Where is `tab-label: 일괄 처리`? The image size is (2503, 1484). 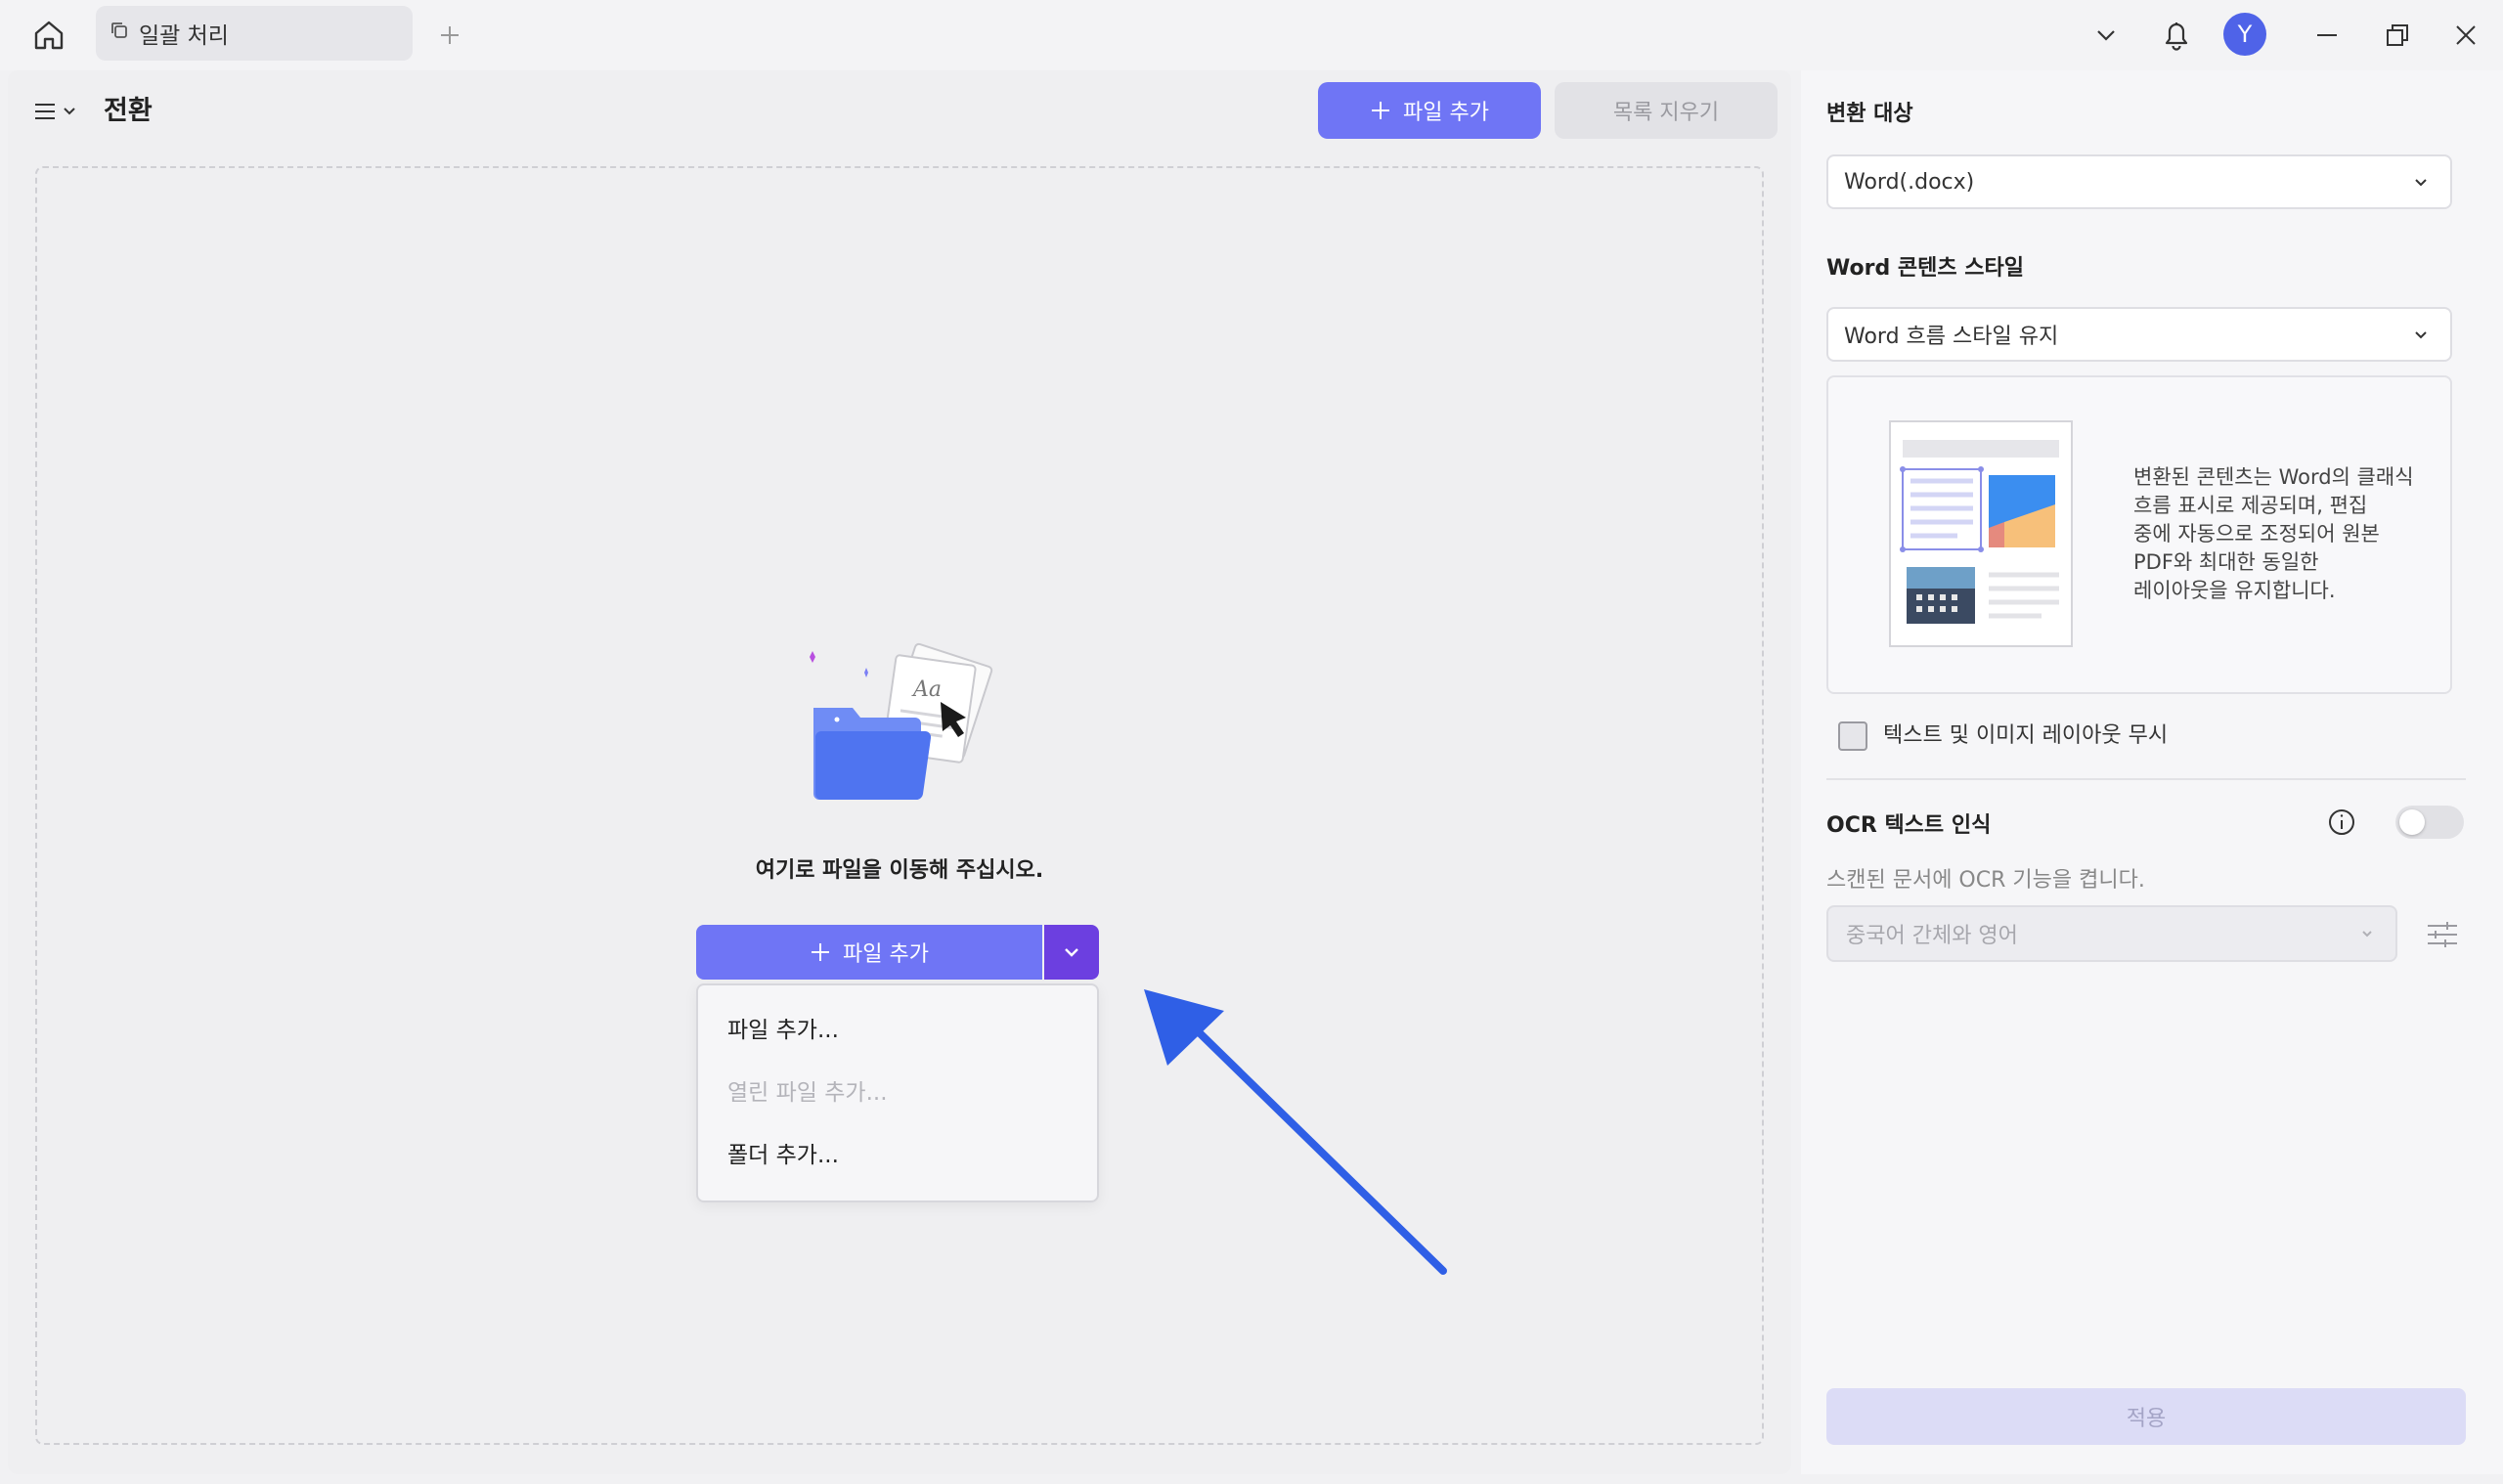
tab-label: 일괄 처리 is located at coordinates (184, 36).